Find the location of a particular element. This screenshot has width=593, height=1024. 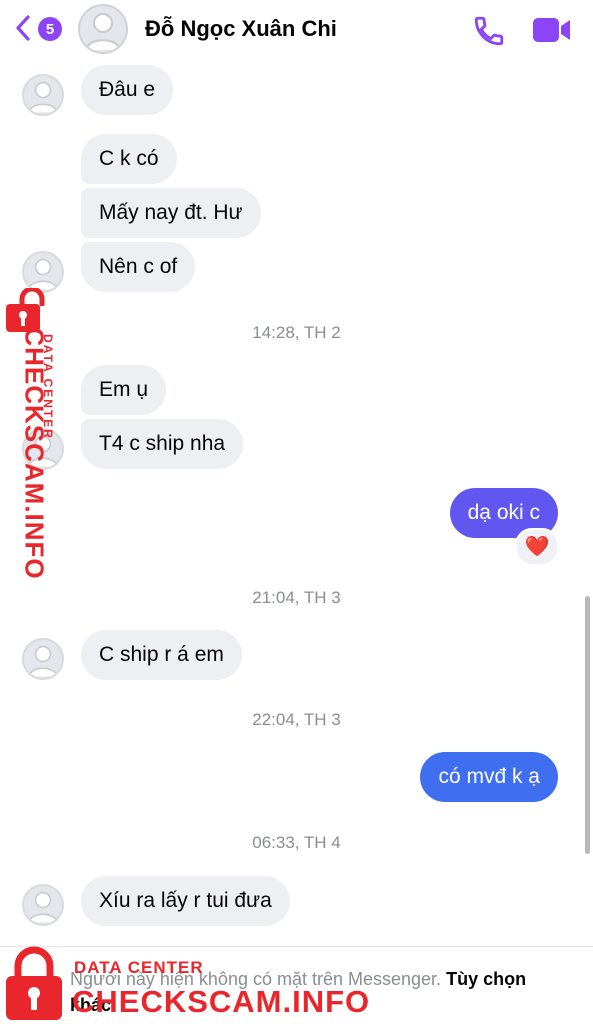

timestamp: 06:33, TH 4 is located at coordinates (296, 842).